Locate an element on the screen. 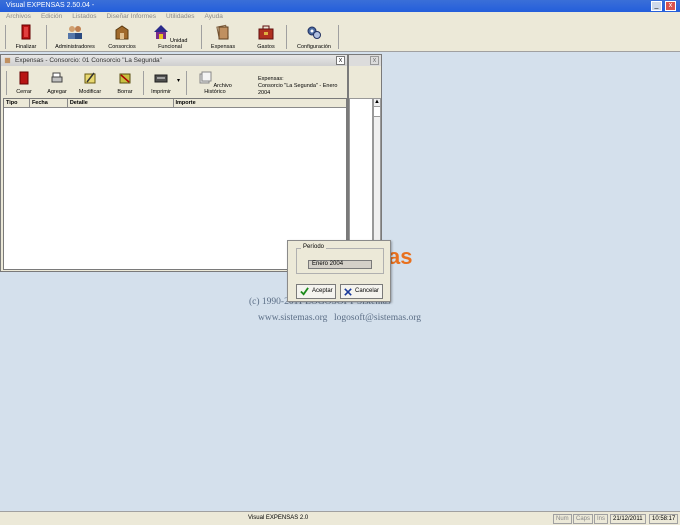 The image size is (680, 525). imprimir-dropdown-icon: ▾ is located at coordinates (178, 80).